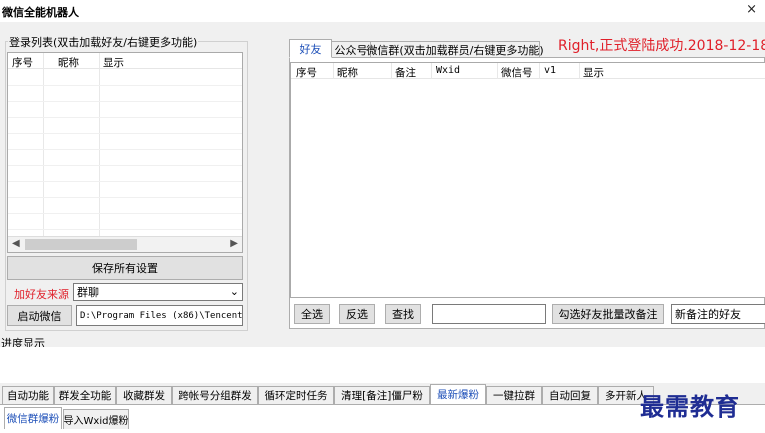 The image size is (765, 433). I want to click on login-status-text: Right,正式登陆成功.2018-12-18 14, so click(661, 46).